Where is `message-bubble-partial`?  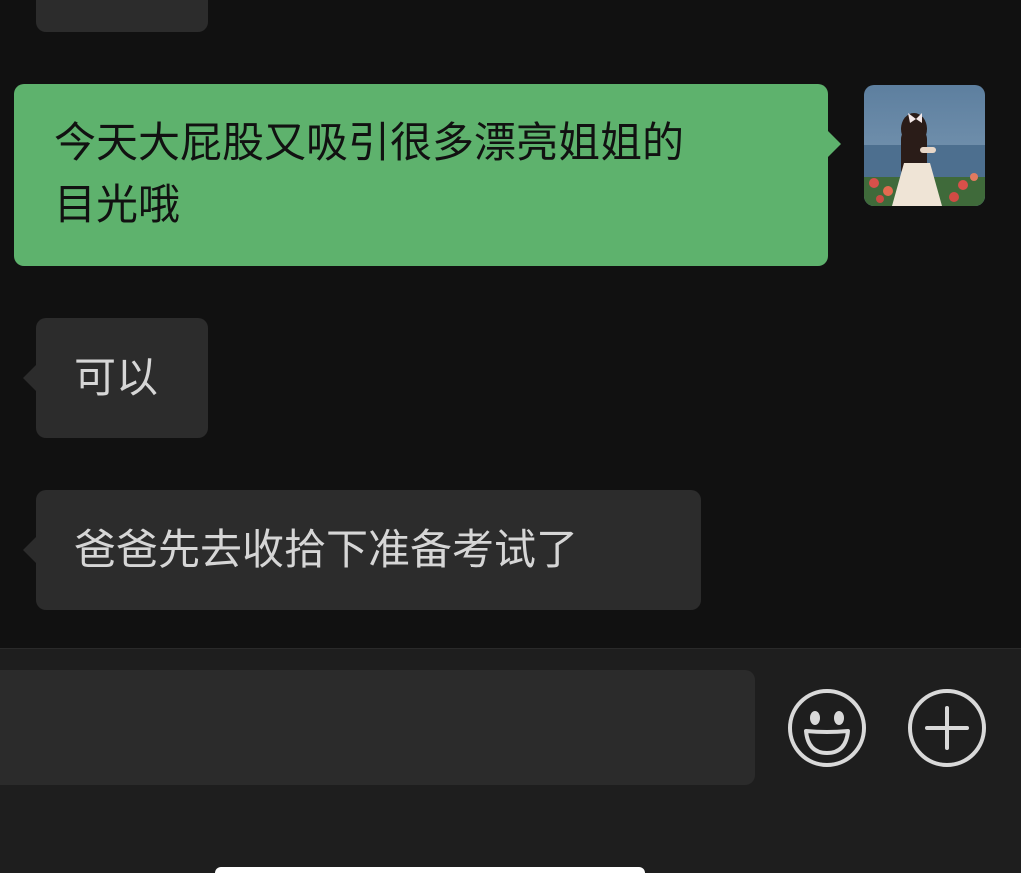
message-bubble-partial is located at coordinates (122, 16).